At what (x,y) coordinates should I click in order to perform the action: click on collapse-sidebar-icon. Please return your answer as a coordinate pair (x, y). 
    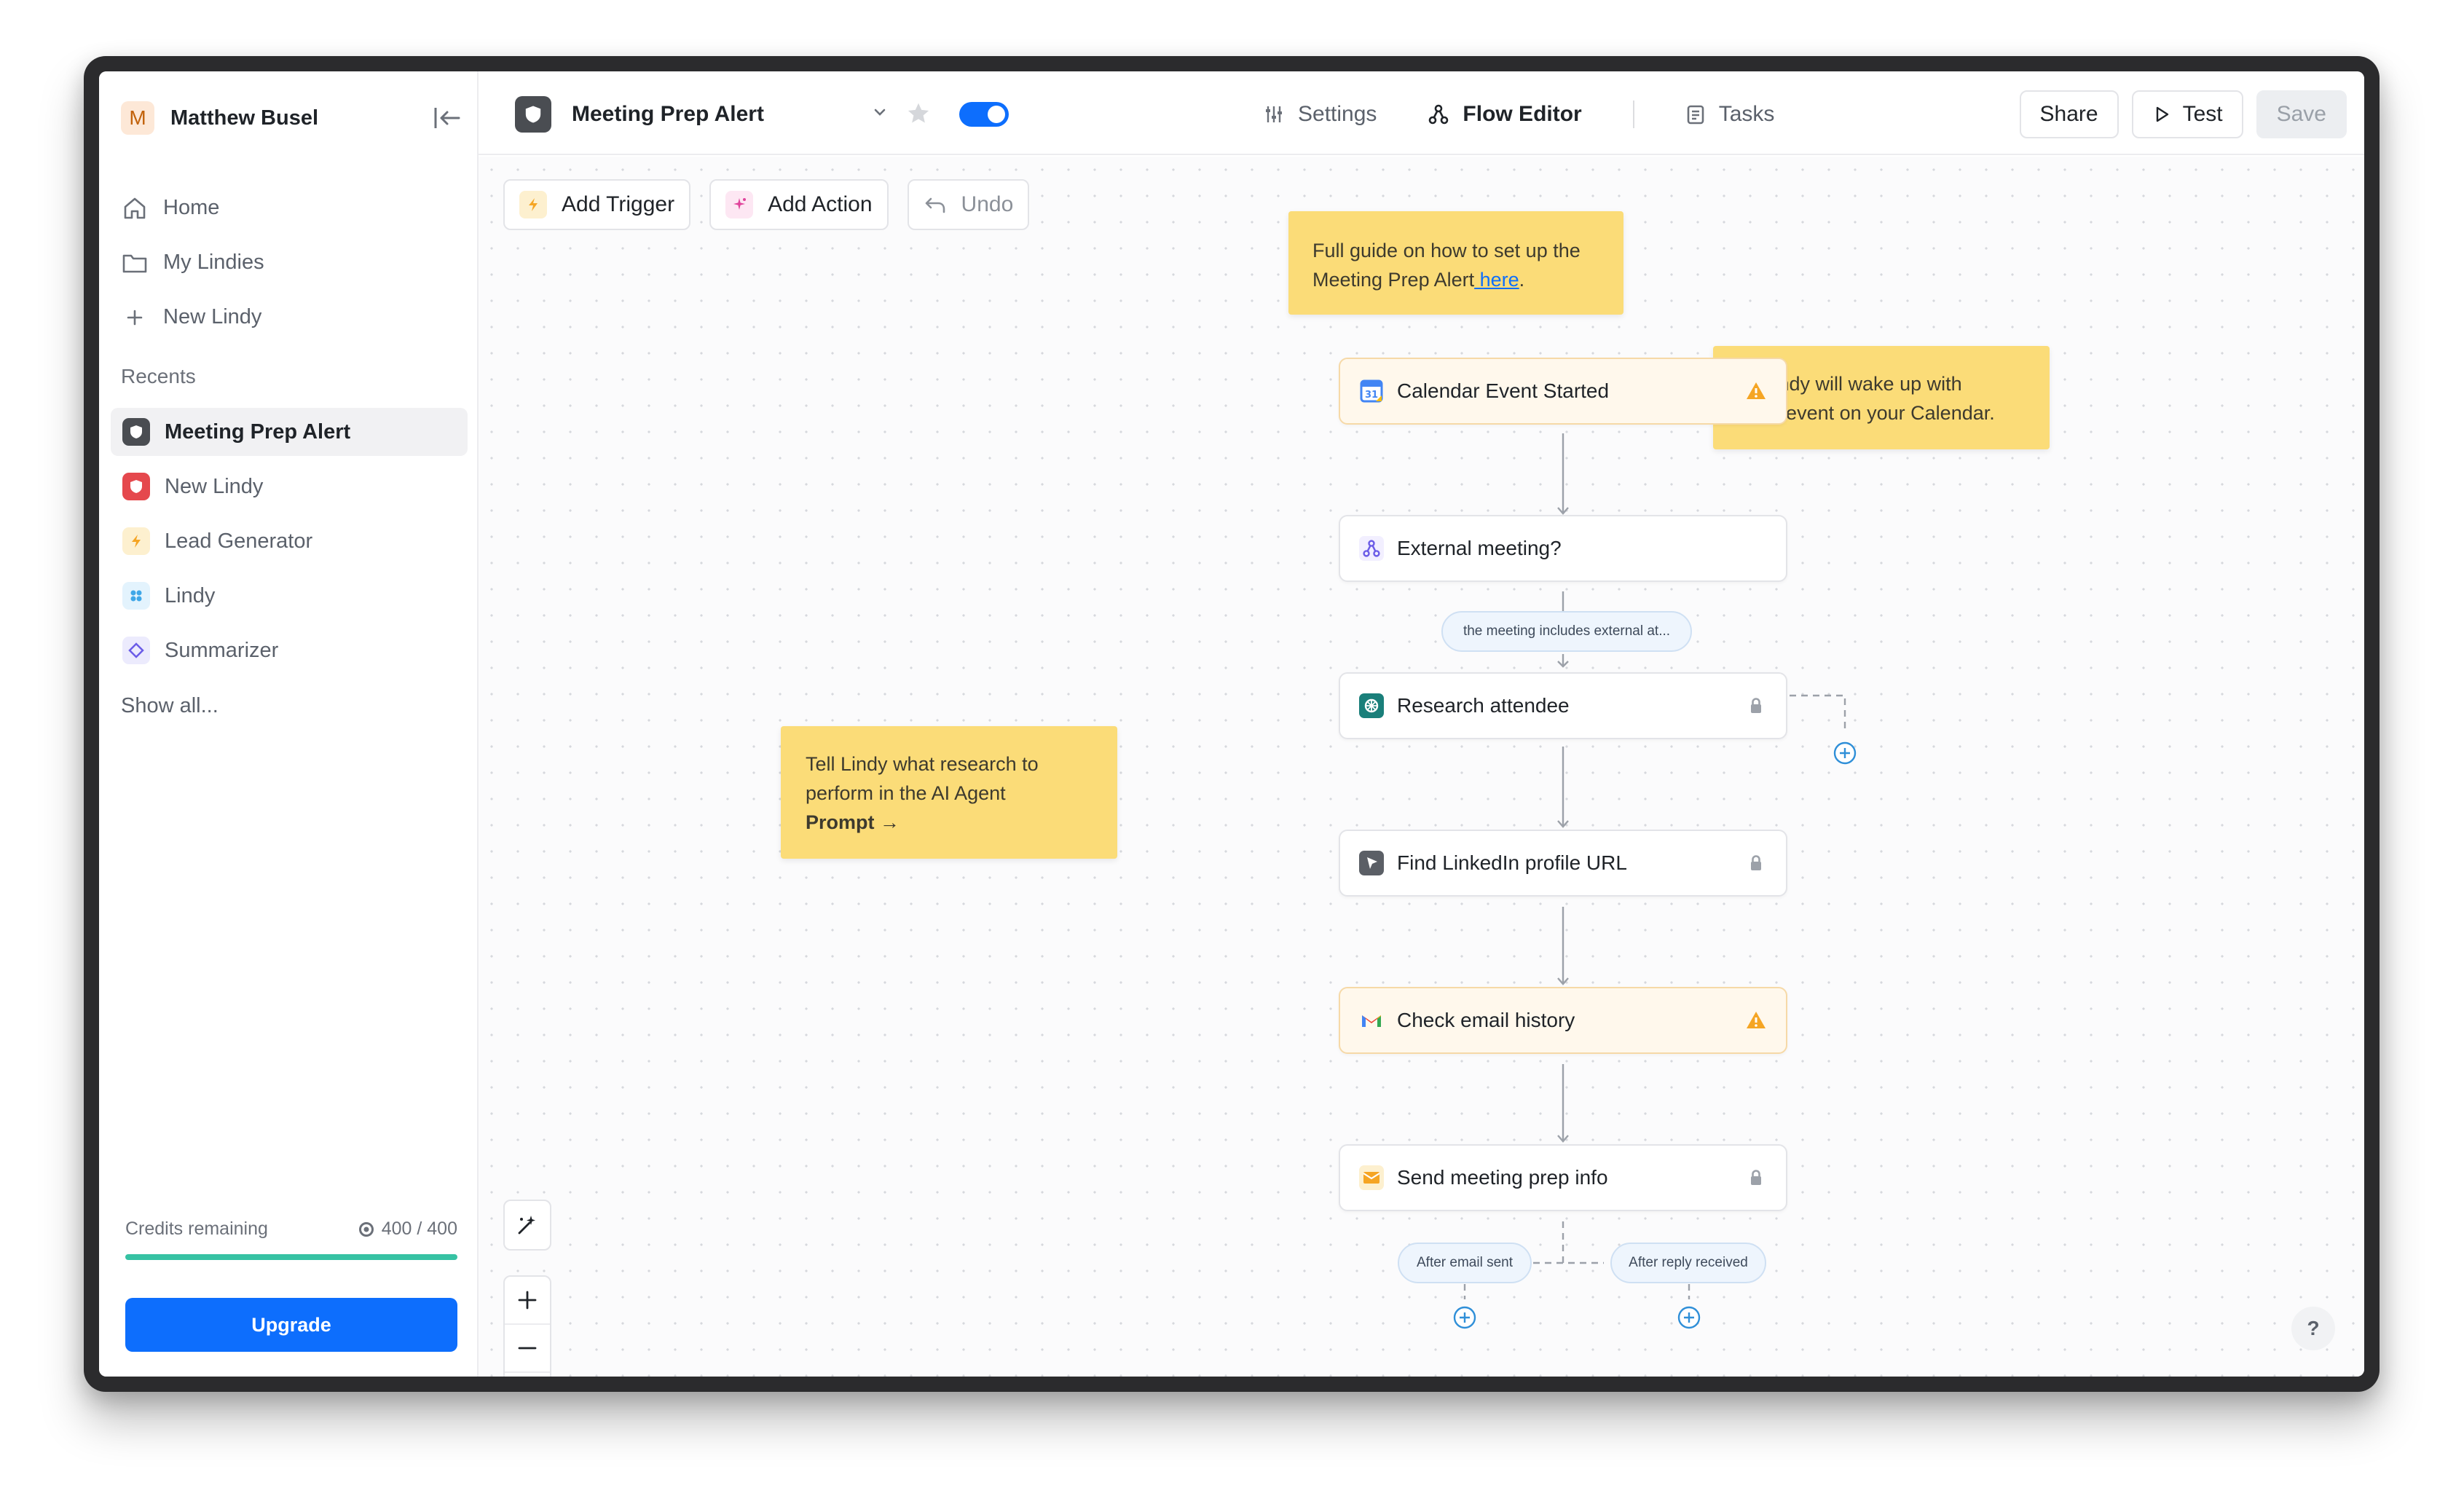
    Looking at the image, I should click on (447, 118).